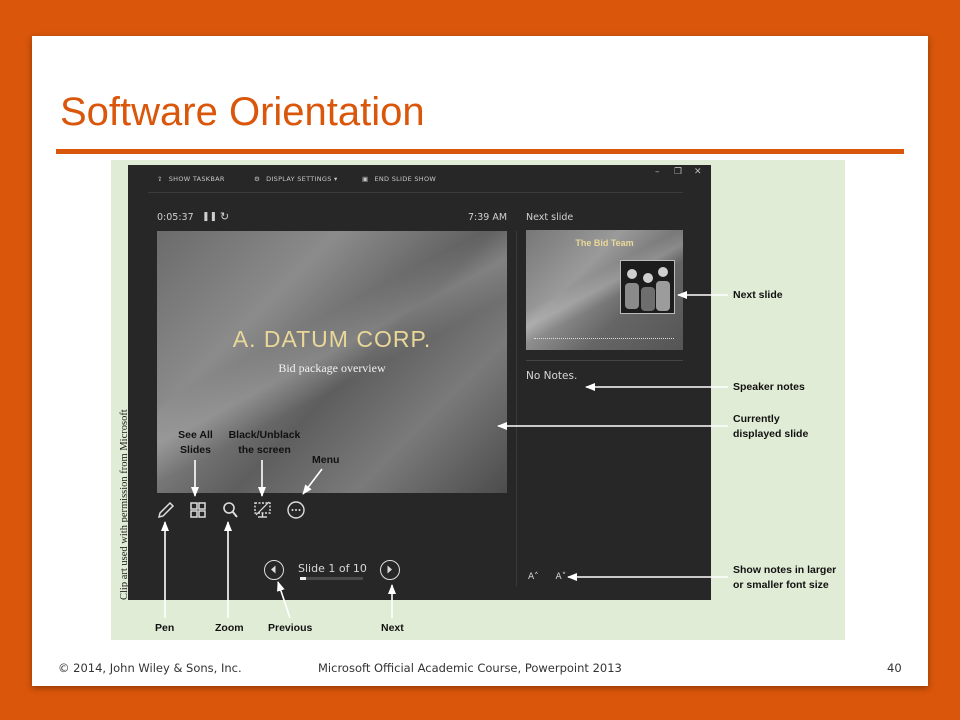 The image size is (960, 720). Describe the element at coordinates (257, 179) in the screenshot. I see `display-settings-icon: ⚙` at that location.